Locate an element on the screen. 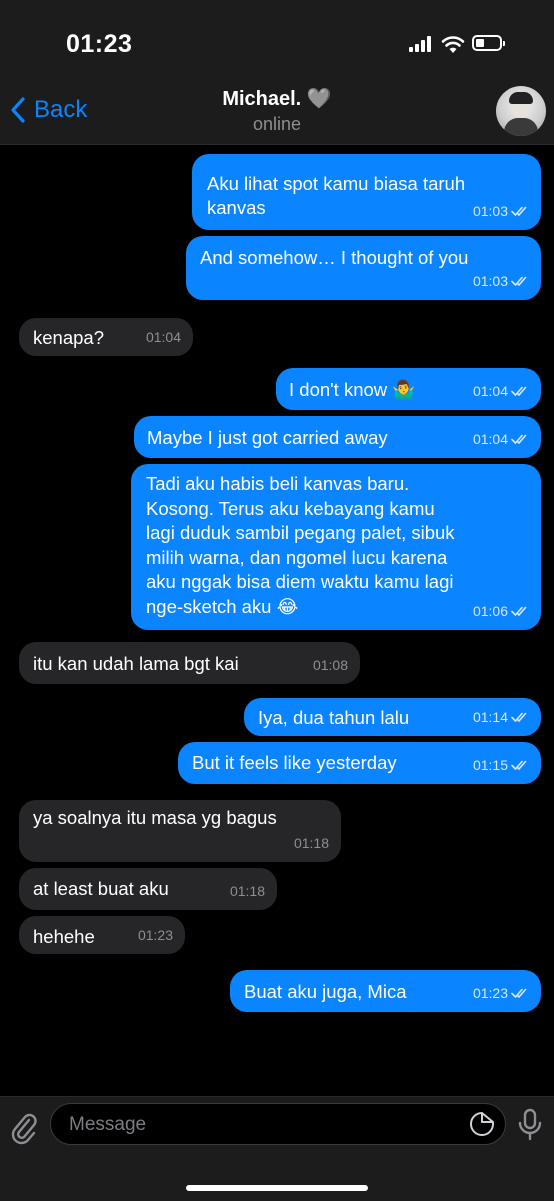 The image size is (554, 1201). status-time: 01:23 is located at coordinates (99, 44).